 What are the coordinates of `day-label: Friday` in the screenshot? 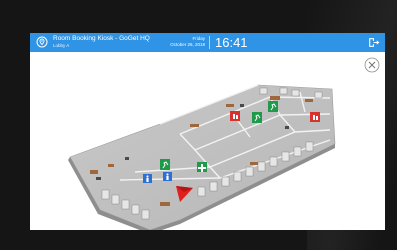 It's located at (198, 38).